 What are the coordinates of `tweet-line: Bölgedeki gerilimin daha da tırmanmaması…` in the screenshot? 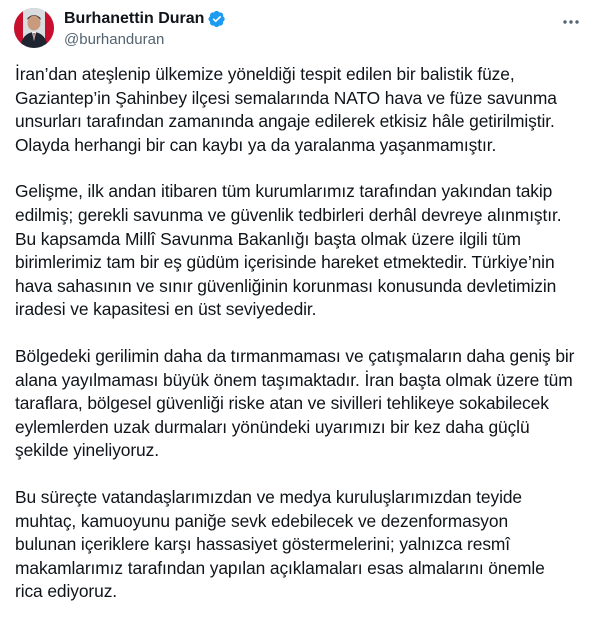 It's located at (295, 355).